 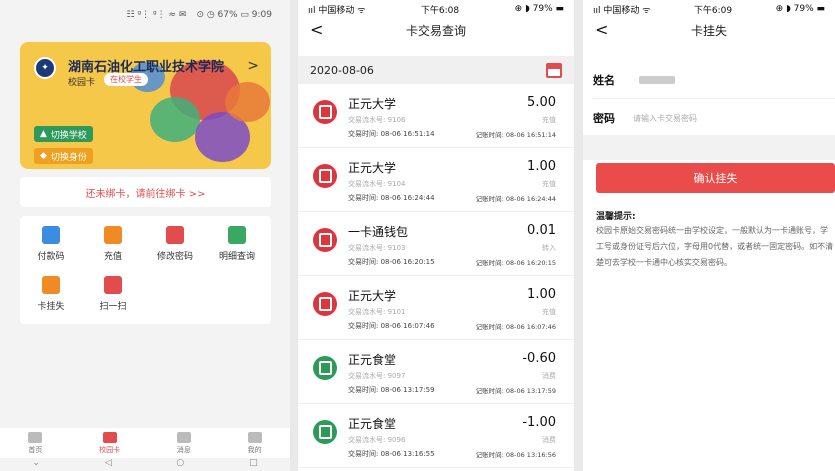 What do you see at coordinates (183, 437) in the screenshot?
I see `message-icon` at bounding box center [183, 437].